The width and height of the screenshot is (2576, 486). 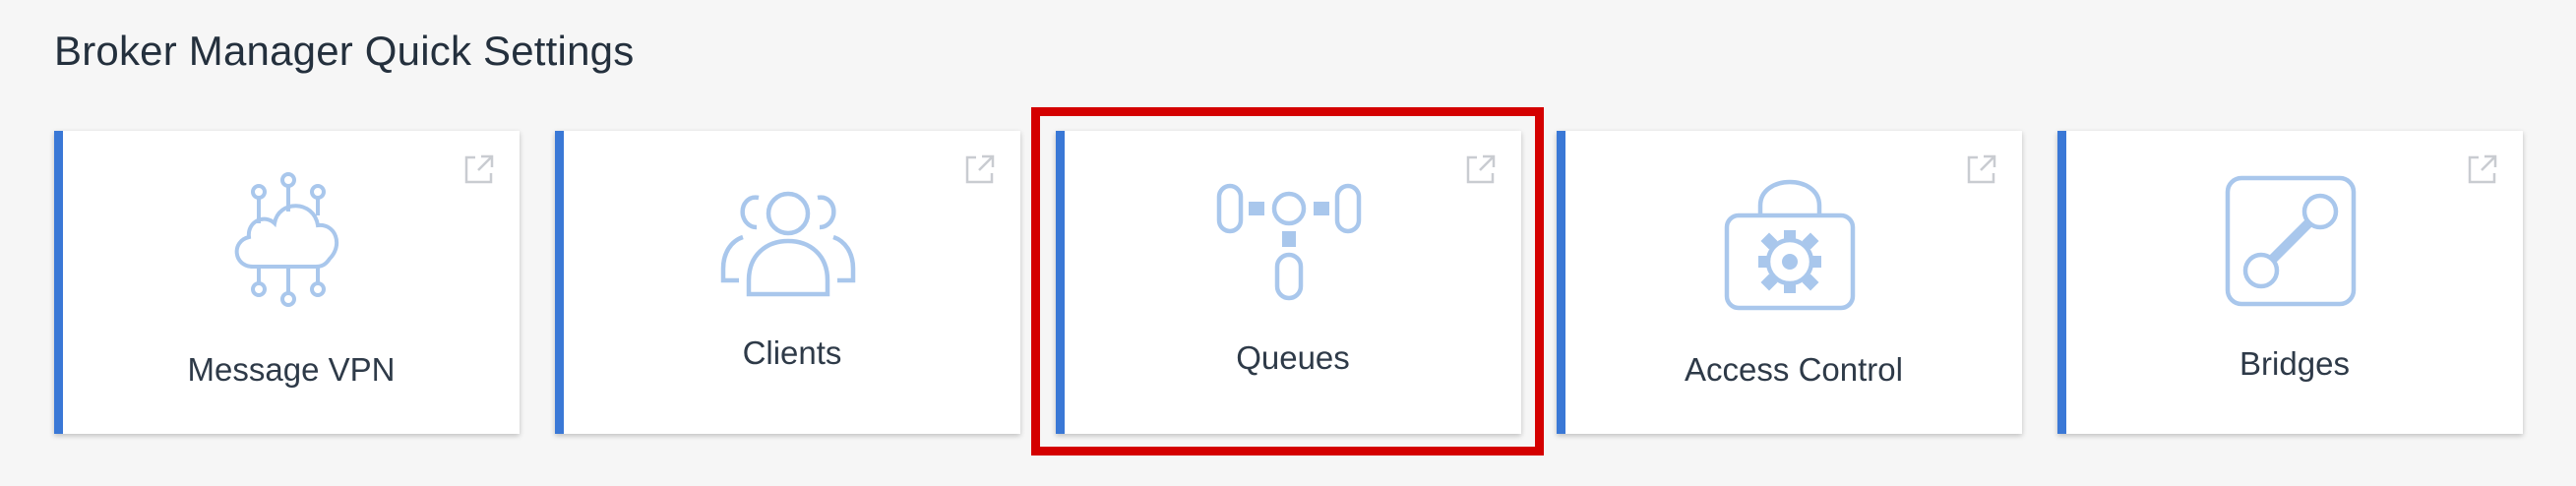 I want to click on card-label: Bridges, so click(x=2294, y=363).